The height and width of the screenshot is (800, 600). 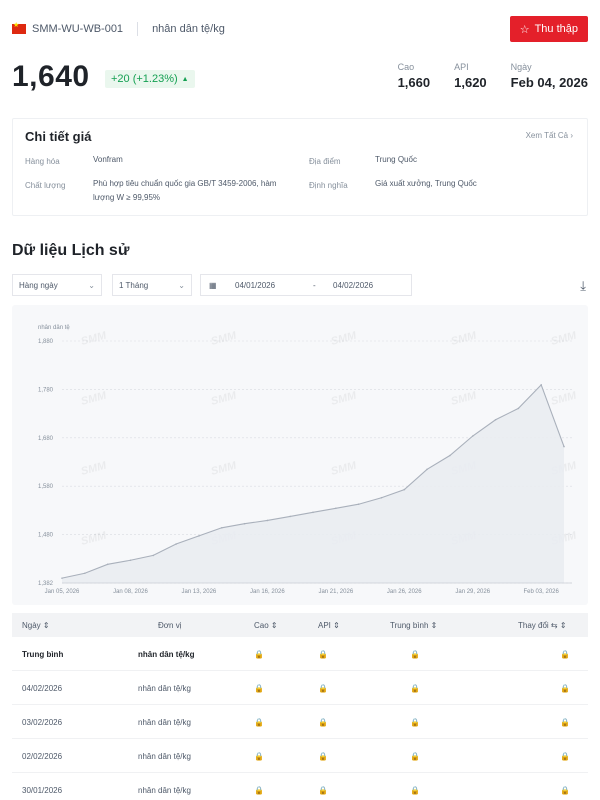 I want to click on stat-label: API, so click(x=461, y=67).